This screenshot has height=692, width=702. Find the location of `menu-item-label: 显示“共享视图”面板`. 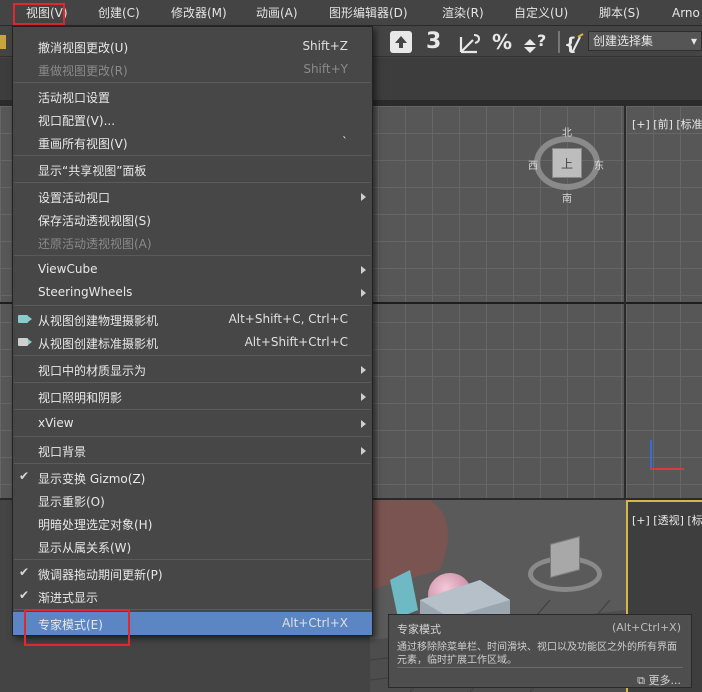

menu-item-label: 显示“共享视图”面板 is located at coordinates (92, 171).